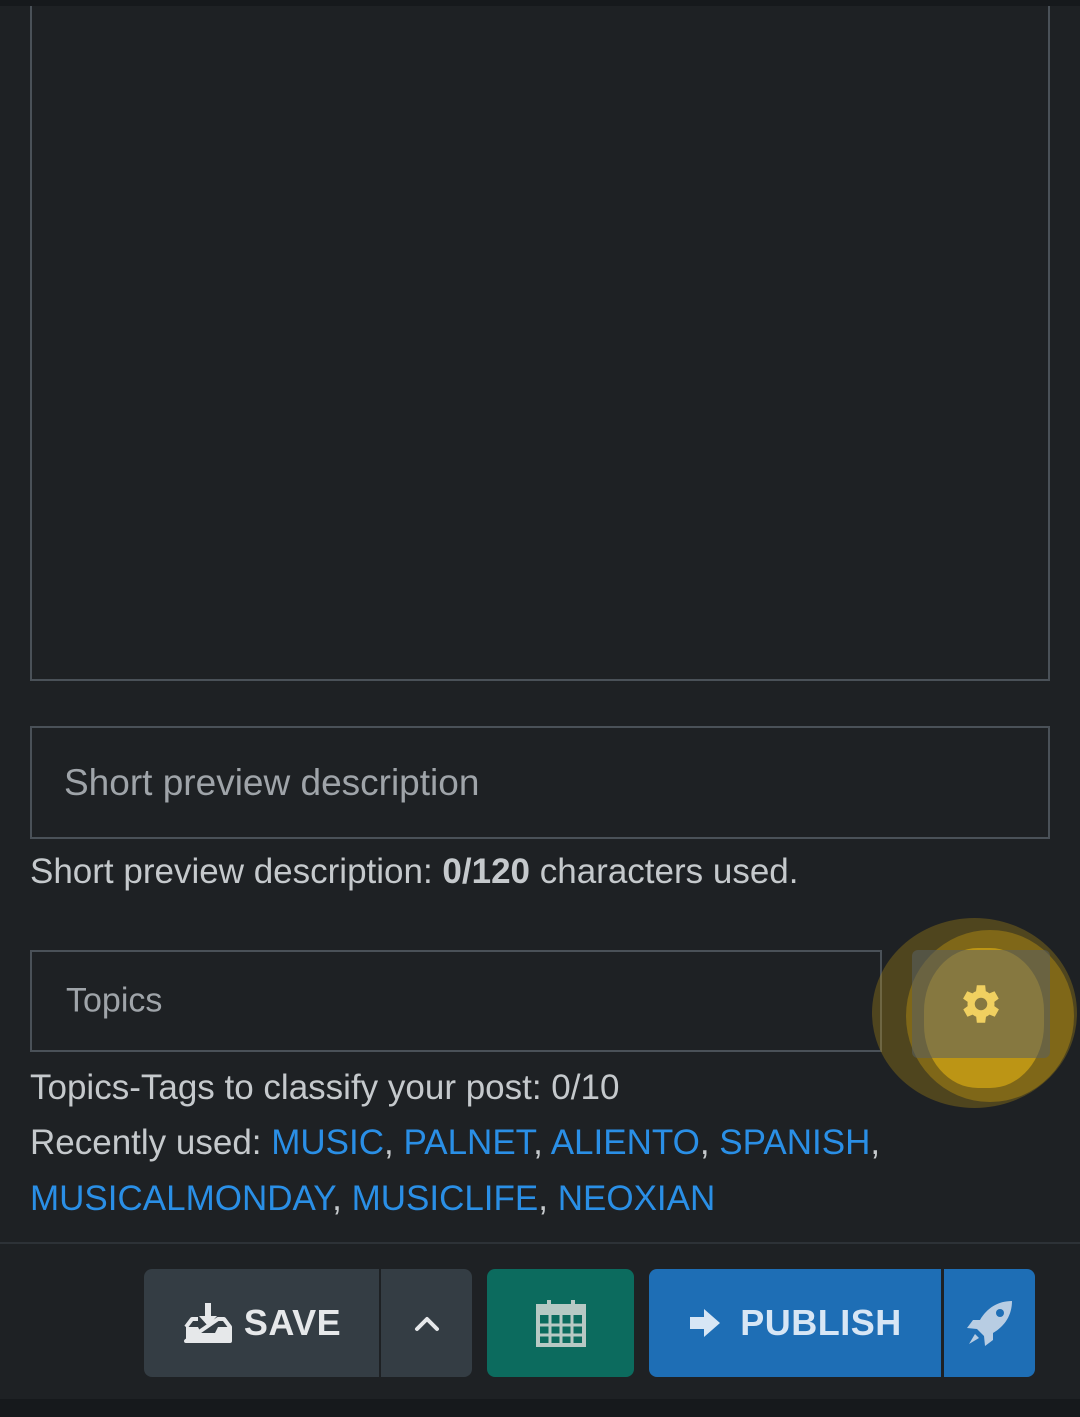 This screenshot has width=1080, height=1417. I want to click on schedule-button, so click(560, 1323).